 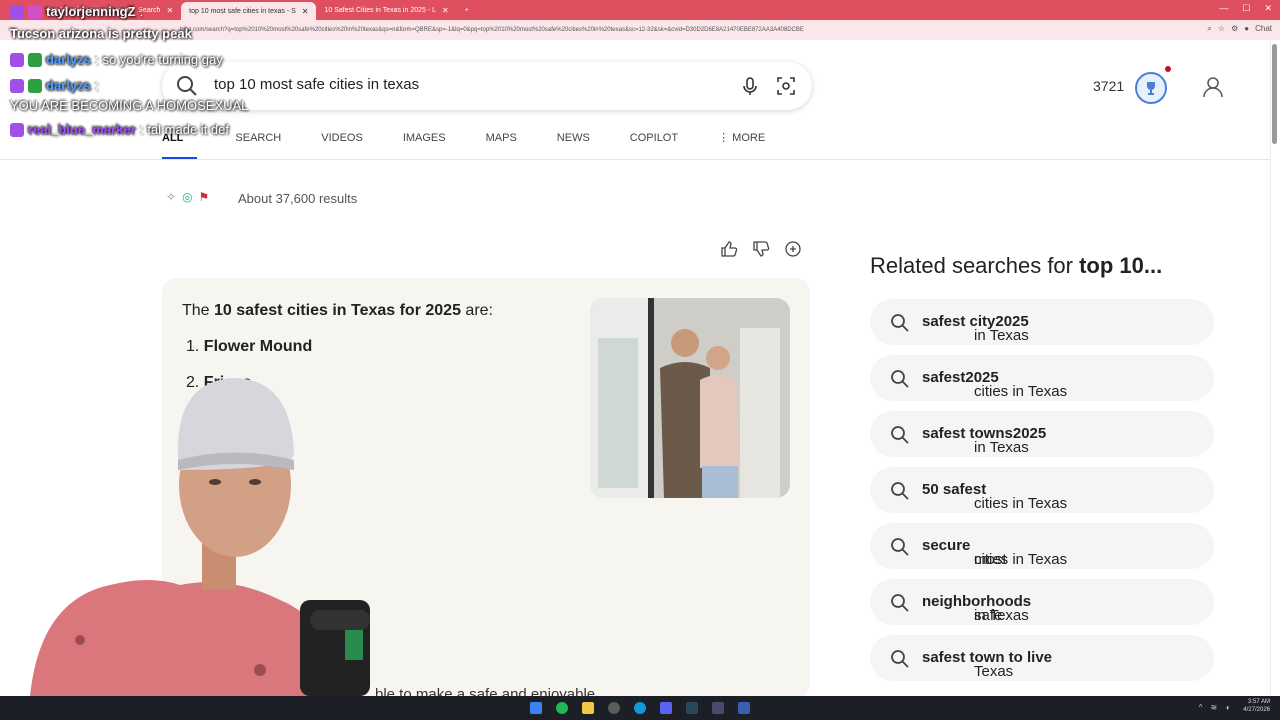 I want to click on address-bar-icons: ⌕ ☆ ⚙ ● Chat, so click(x=1239, y=29).